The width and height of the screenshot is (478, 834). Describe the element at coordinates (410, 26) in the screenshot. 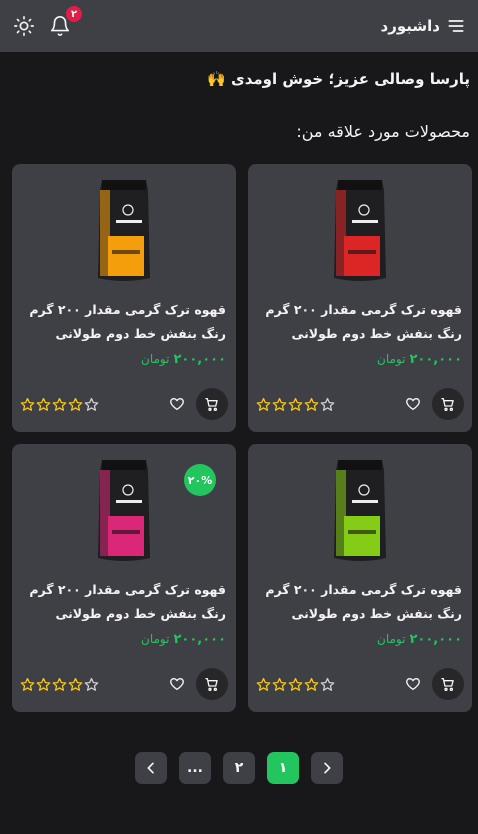

I see `dashboard-title: داشبورد` at that location.